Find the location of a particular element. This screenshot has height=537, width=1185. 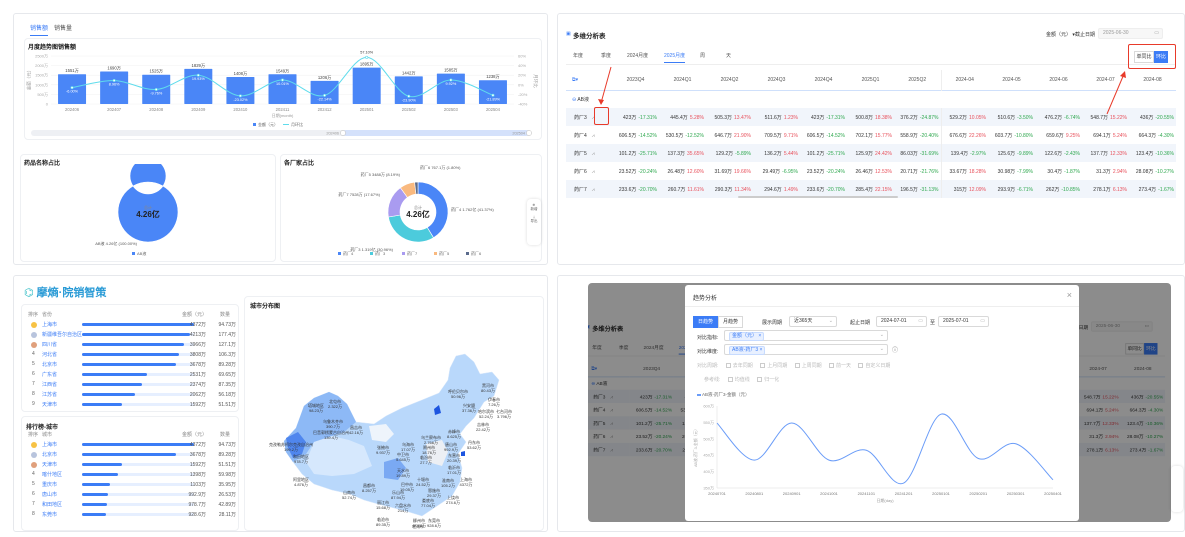

y-tick-label: 350万 is located at coordinates (708, 488).